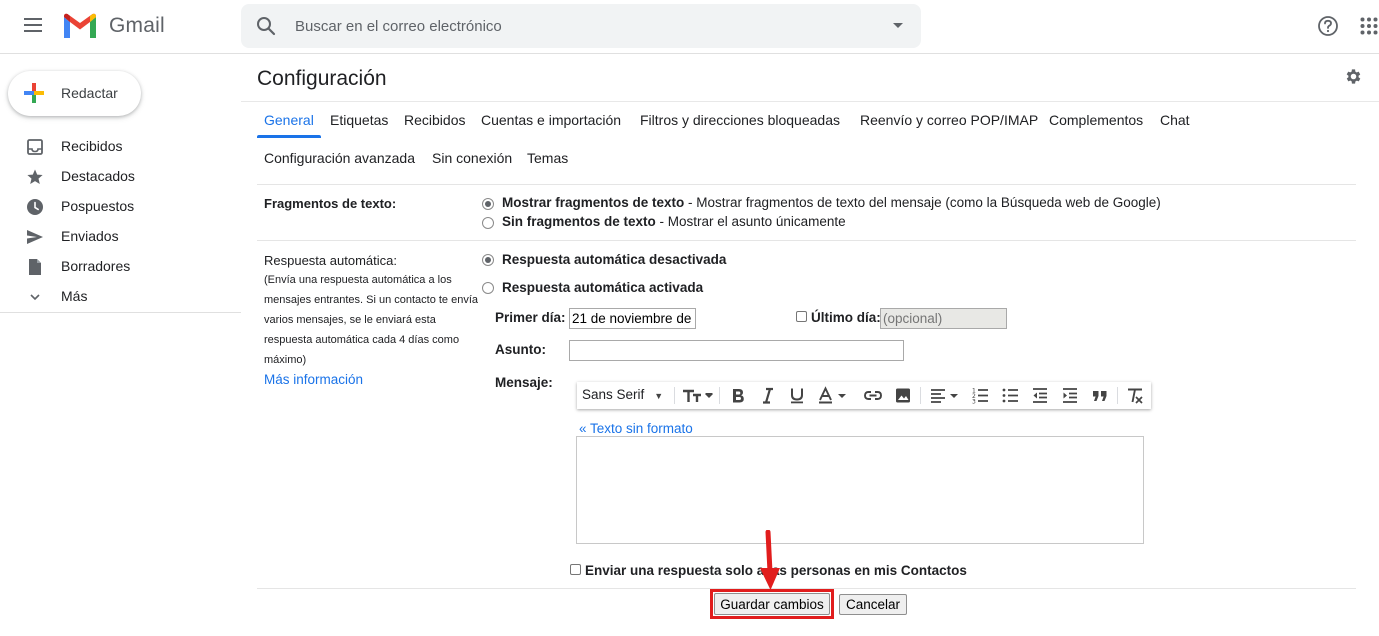 The width and height of the screenshot is (1379, 636). I want to click on font-family-value: Sans Serif, so click(613, 394).